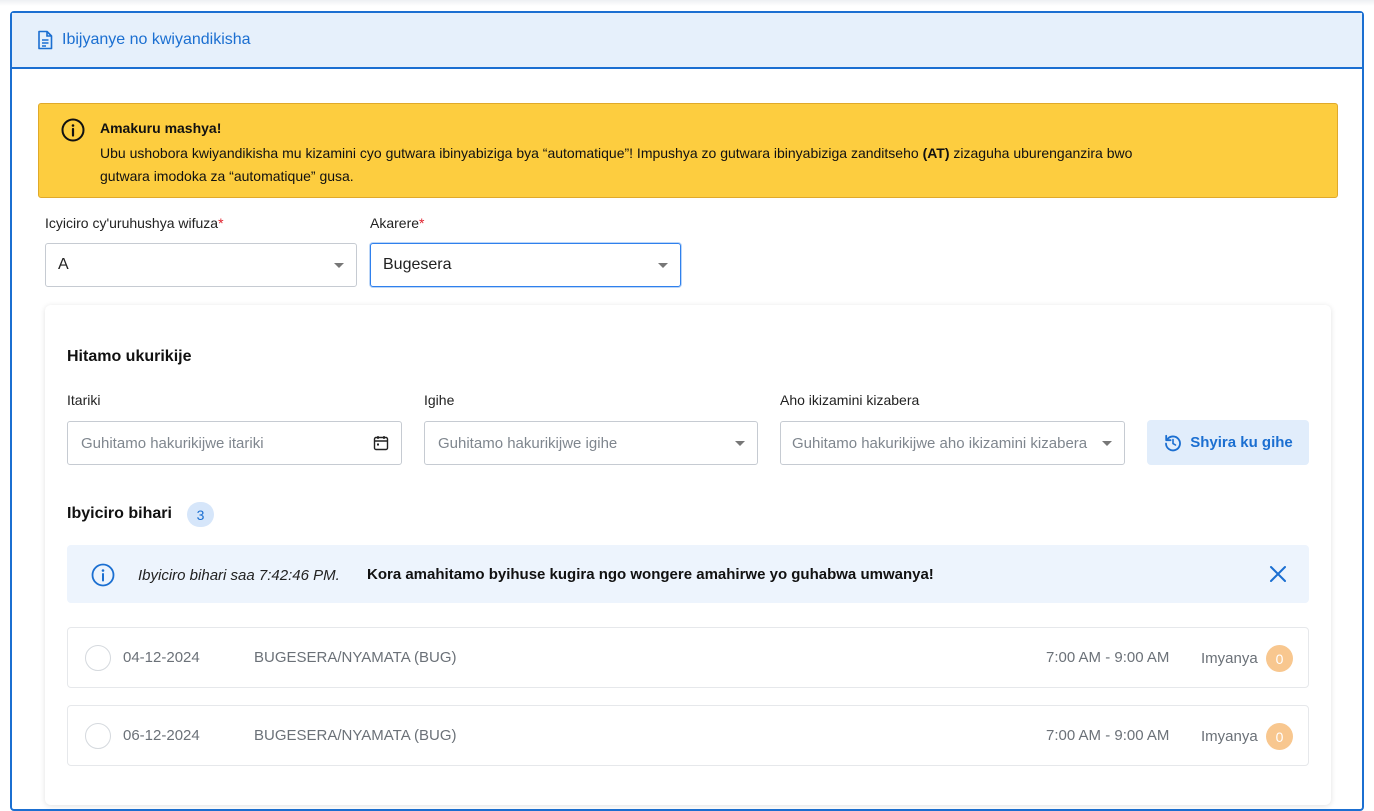 The width and height of the screenshot is (1374, 811). What do you see at coordinates (417, 264) in the screenshot?
I see `district-value: Bugesera` at bounding box center [417, 264].